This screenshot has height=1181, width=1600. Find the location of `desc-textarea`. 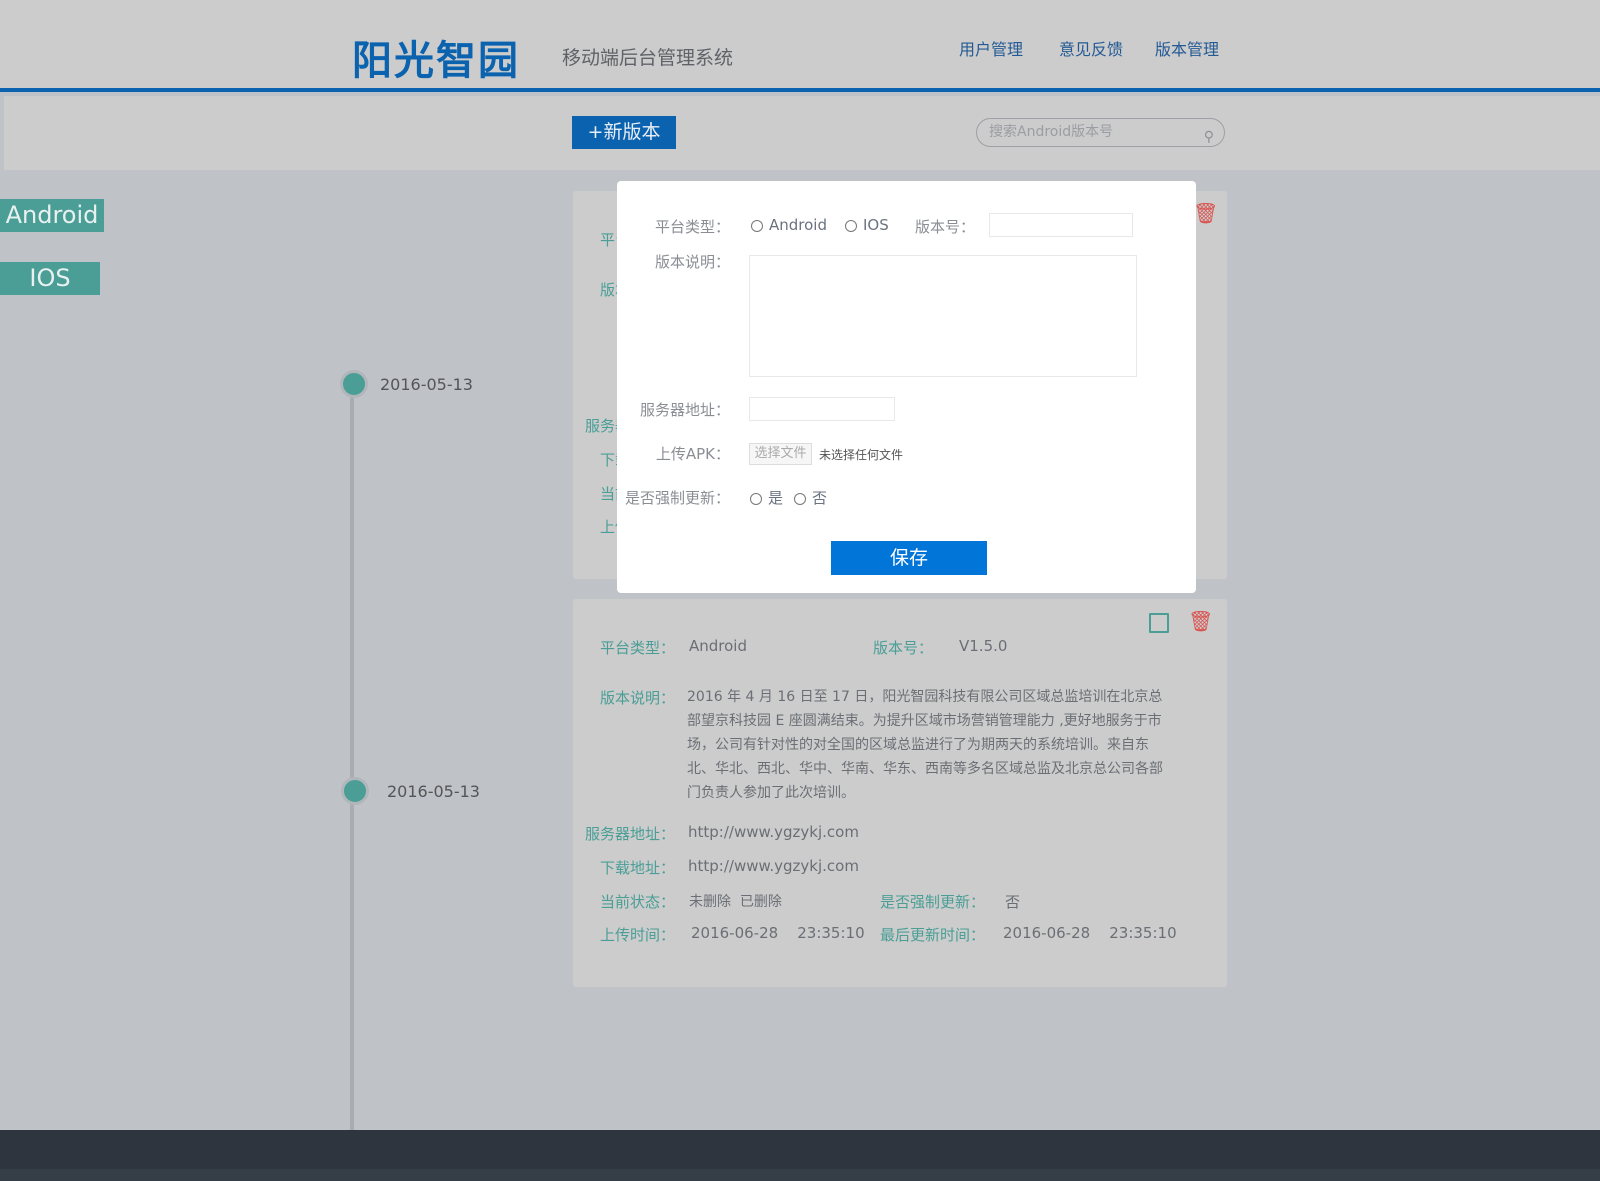

desc-textarea is located at coordinates (943, 316).